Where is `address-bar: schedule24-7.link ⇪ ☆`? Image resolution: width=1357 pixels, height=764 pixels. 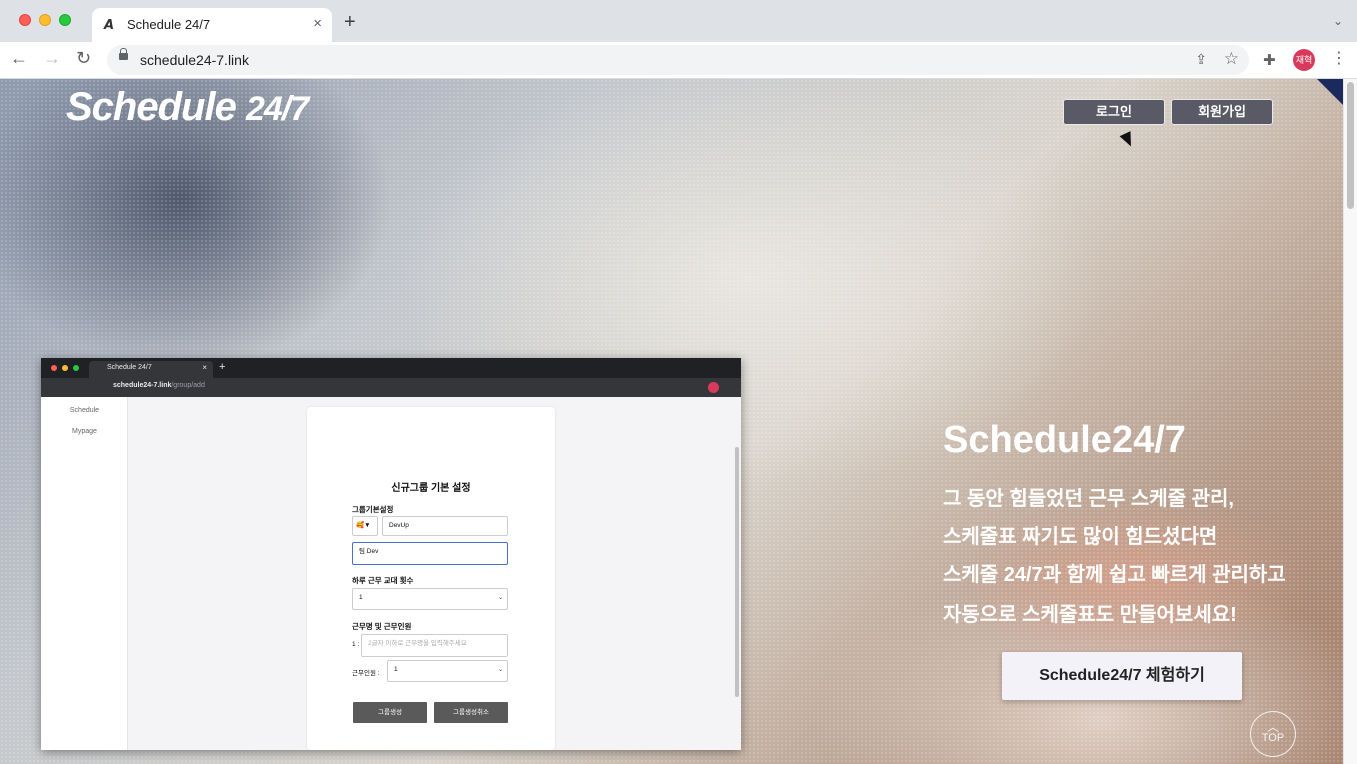
address-bar: schedule24-7.link ⇪ ☆ is located at coordinates (678, 60).